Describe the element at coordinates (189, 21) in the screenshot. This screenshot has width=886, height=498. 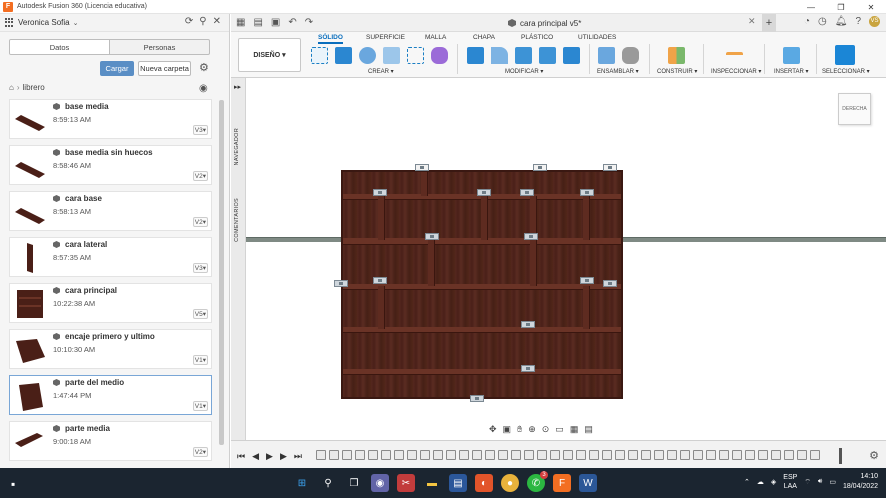
I see `refresh-icon: ⟳` at that location.